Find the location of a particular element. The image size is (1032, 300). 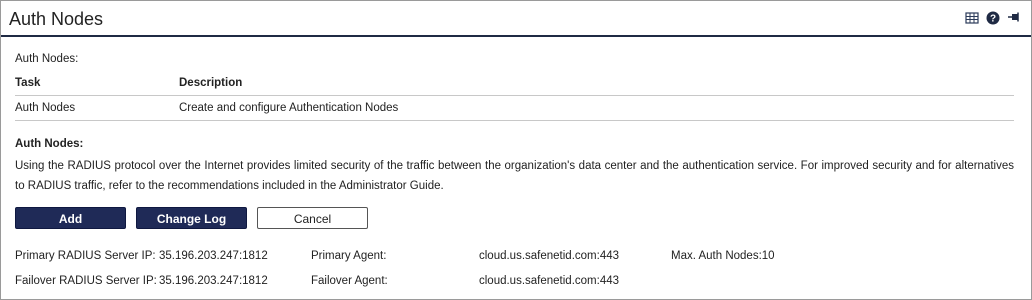

page-title: Auth Nodes is located at coordinates (56, 19).